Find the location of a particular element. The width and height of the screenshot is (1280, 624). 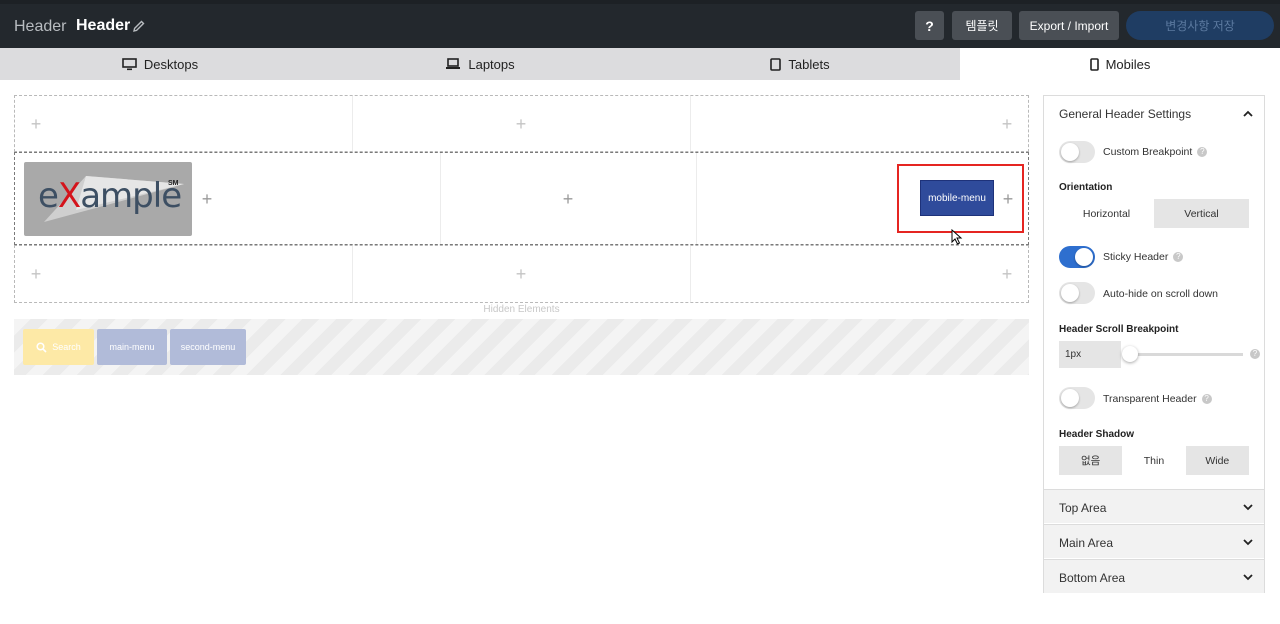

tab-tablets: Tablets is located at coordinates (800, 64).